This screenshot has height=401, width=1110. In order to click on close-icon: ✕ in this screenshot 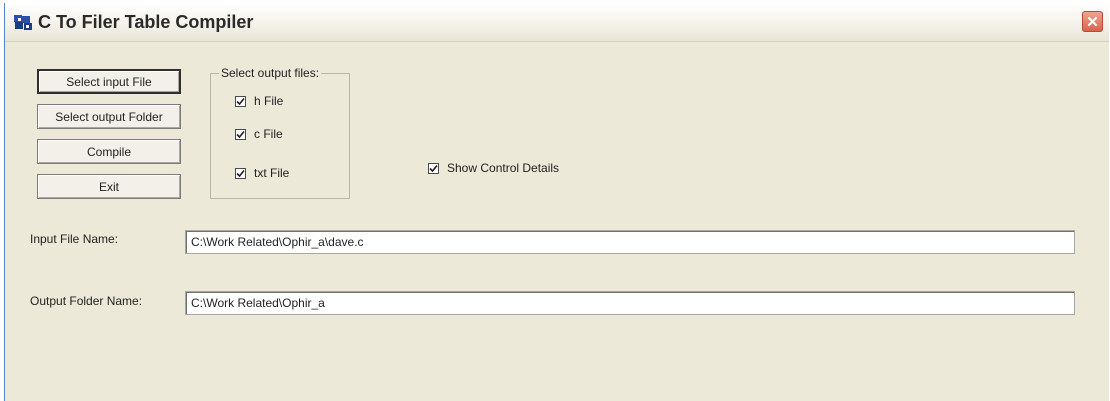, I will do `click(1092, 22)`.